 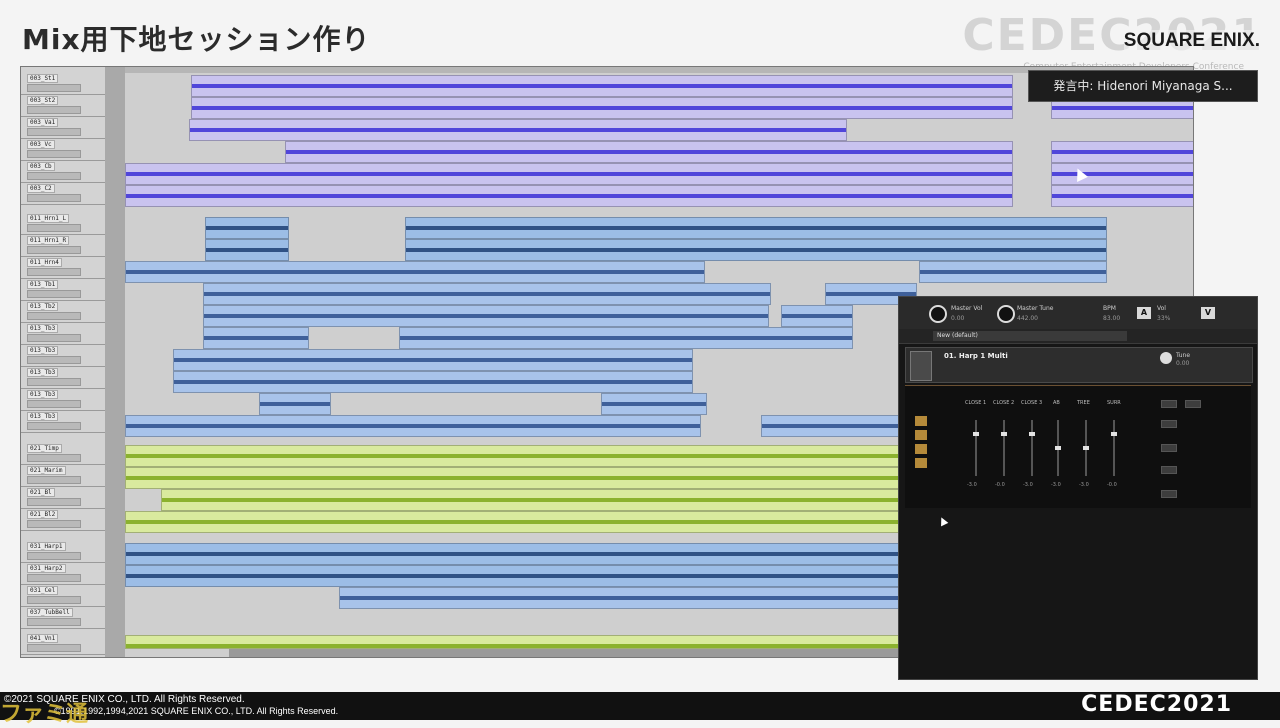 I want to click on master-vol-knob, so click(x=938, y=314).